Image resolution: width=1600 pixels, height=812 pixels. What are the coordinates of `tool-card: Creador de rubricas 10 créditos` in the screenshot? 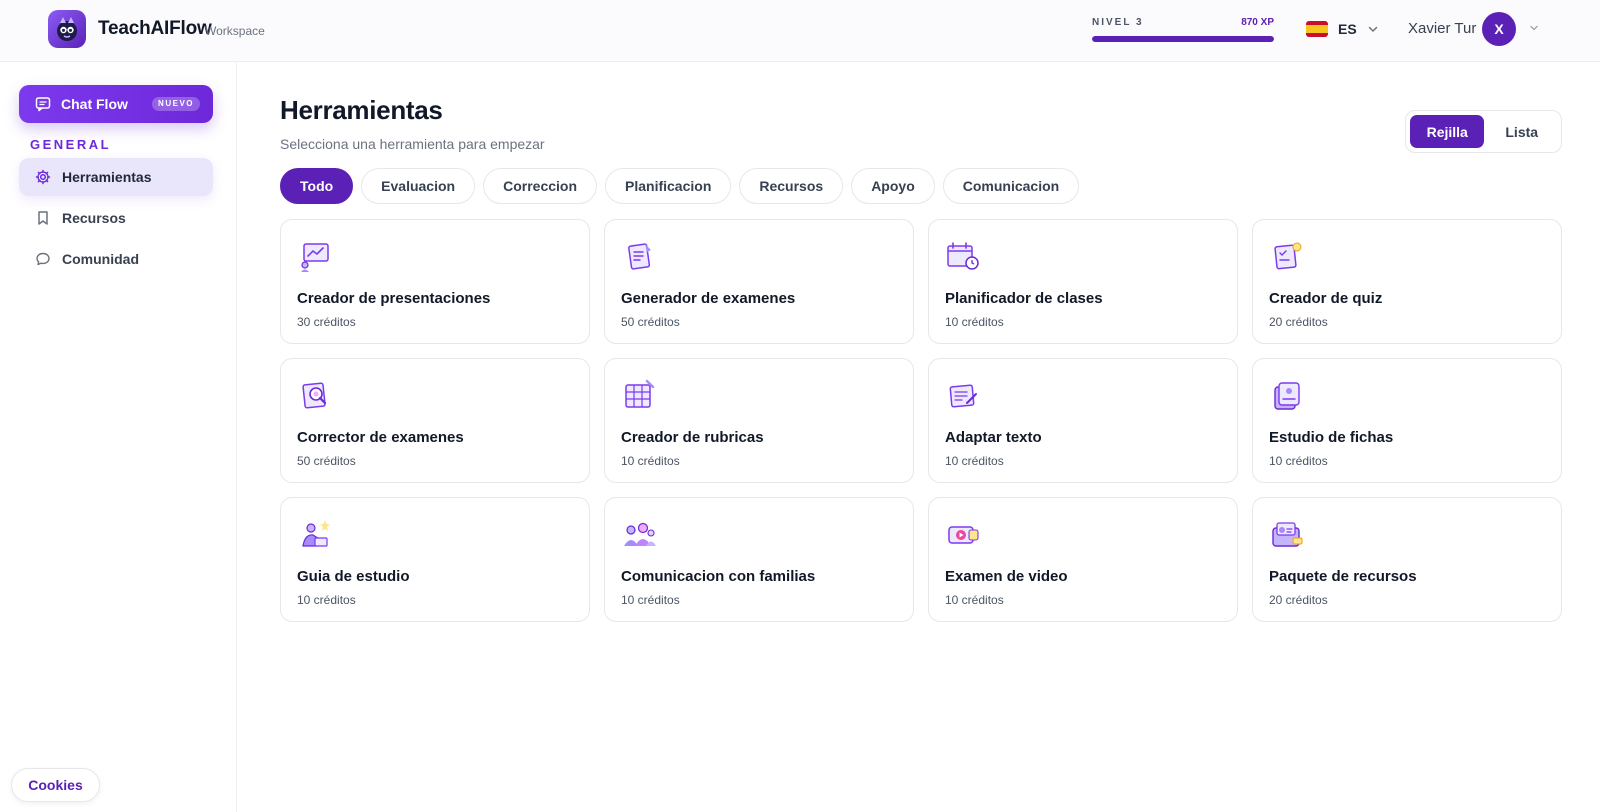 It's located at (759, 420).